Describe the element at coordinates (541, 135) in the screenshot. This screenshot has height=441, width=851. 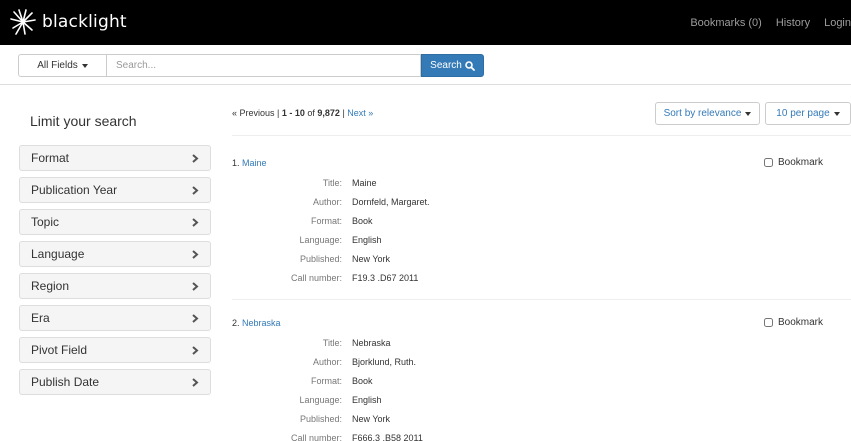
I see `results-divider` at that location.